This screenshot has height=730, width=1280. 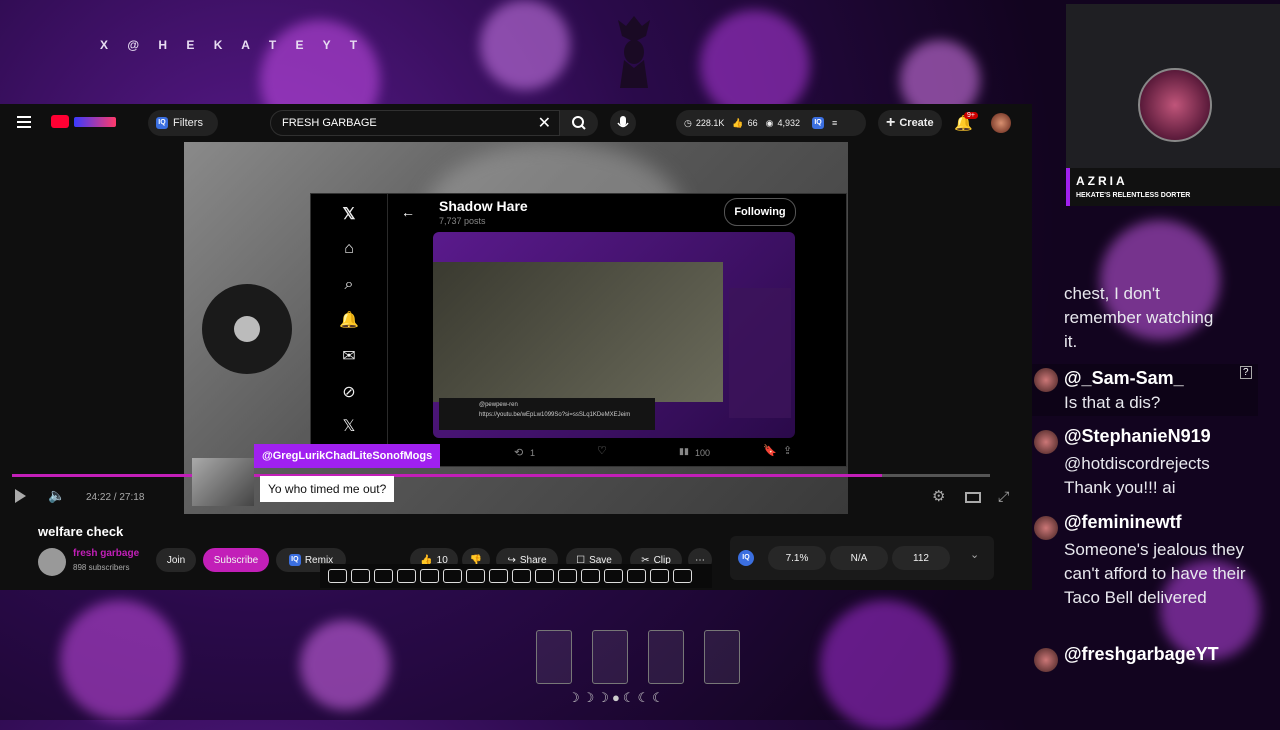 I want to click on create-label: Create, so click(x=916, y=123).